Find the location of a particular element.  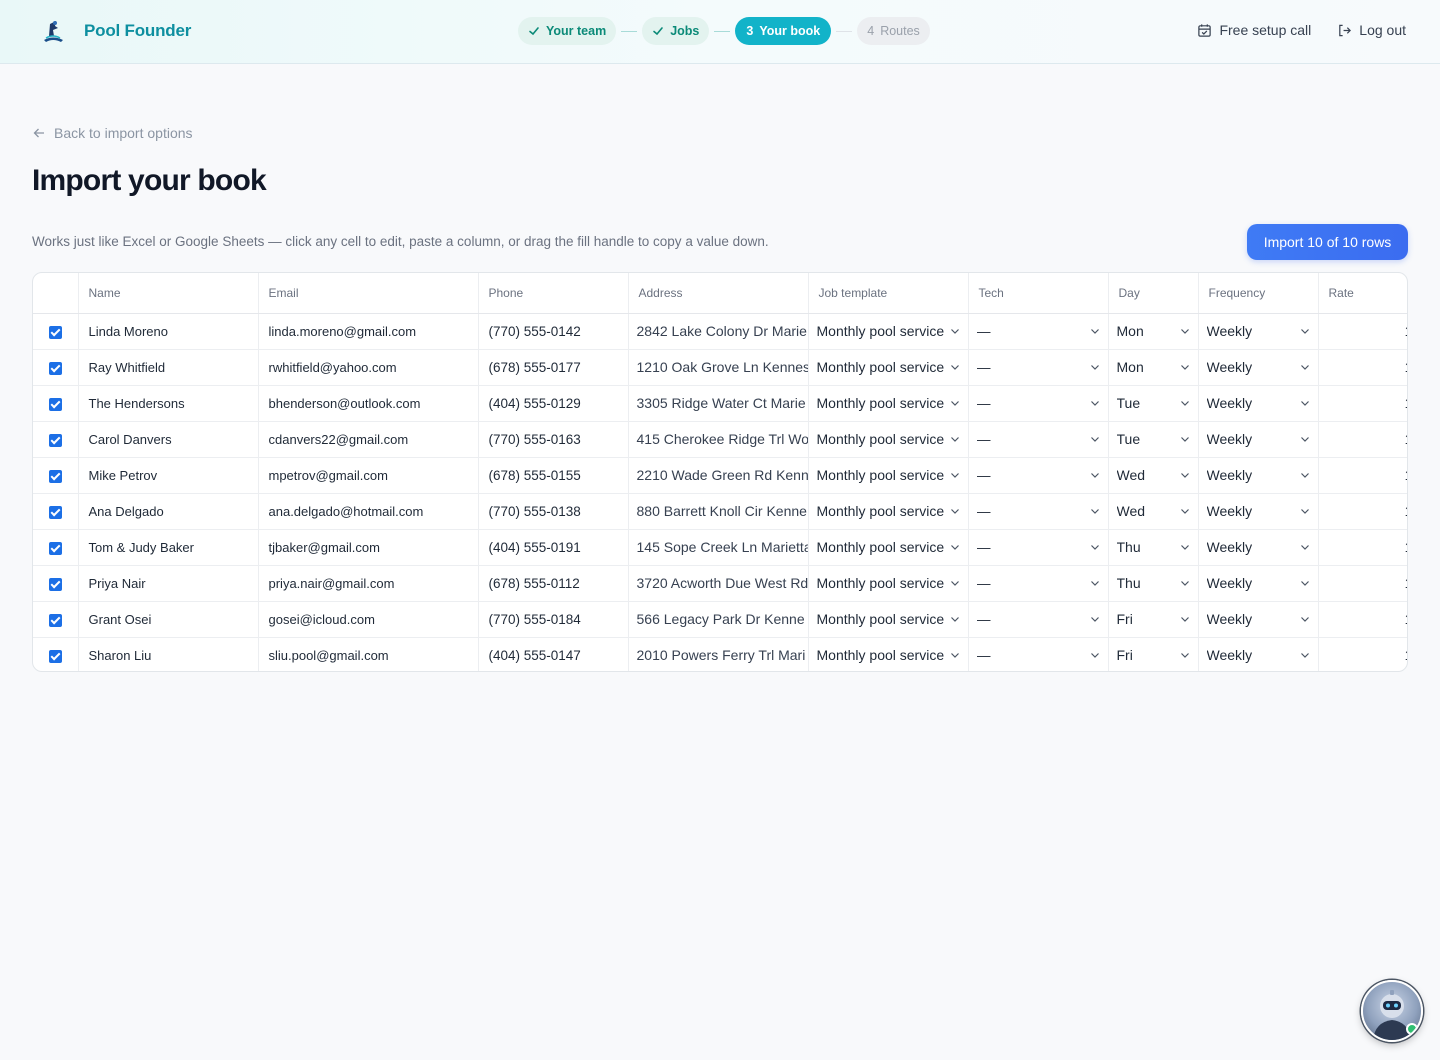

column-header-email: Email is located at coordinates (368, 293).